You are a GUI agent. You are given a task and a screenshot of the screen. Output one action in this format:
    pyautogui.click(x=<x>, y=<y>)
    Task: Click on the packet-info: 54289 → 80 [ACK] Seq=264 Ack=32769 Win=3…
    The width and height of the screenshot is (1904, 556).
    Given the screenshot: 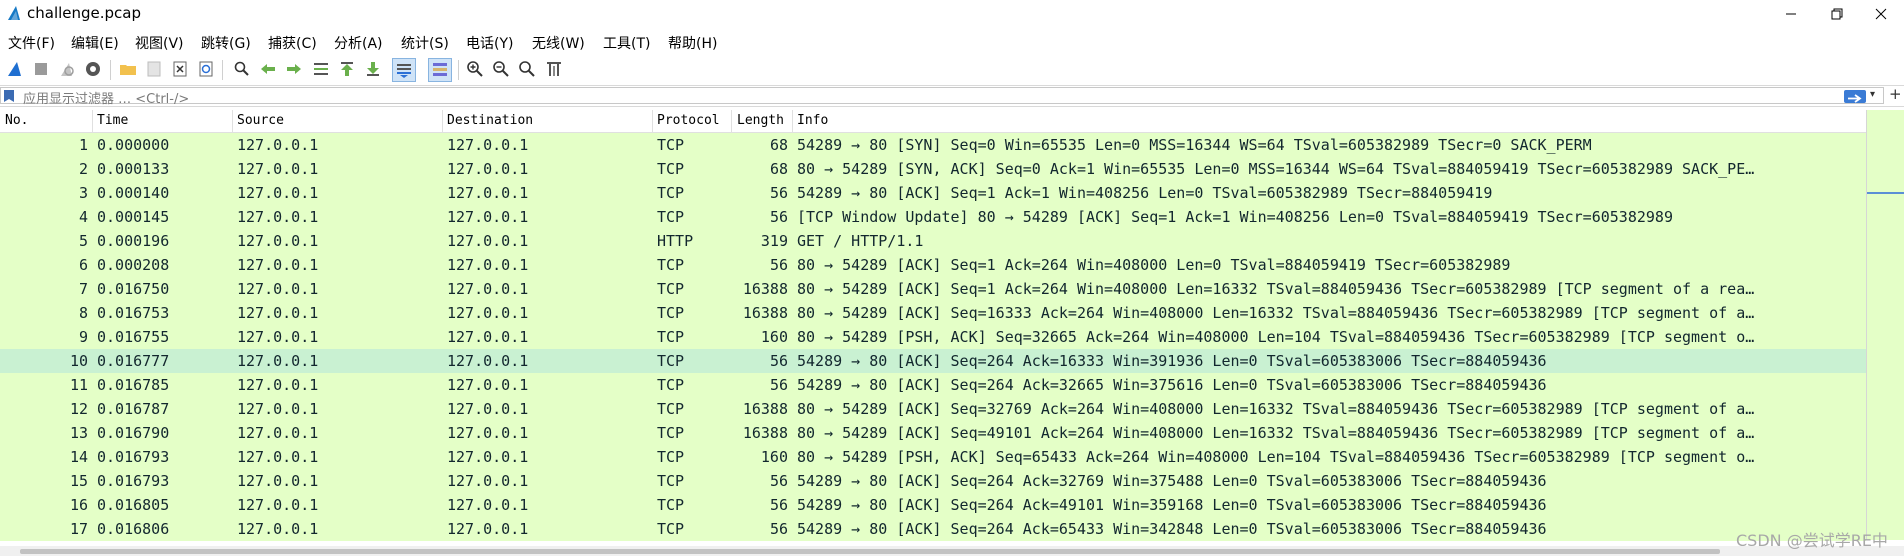 What is the action you would take?
    pyautogui.click(x=1172, y=481)
    